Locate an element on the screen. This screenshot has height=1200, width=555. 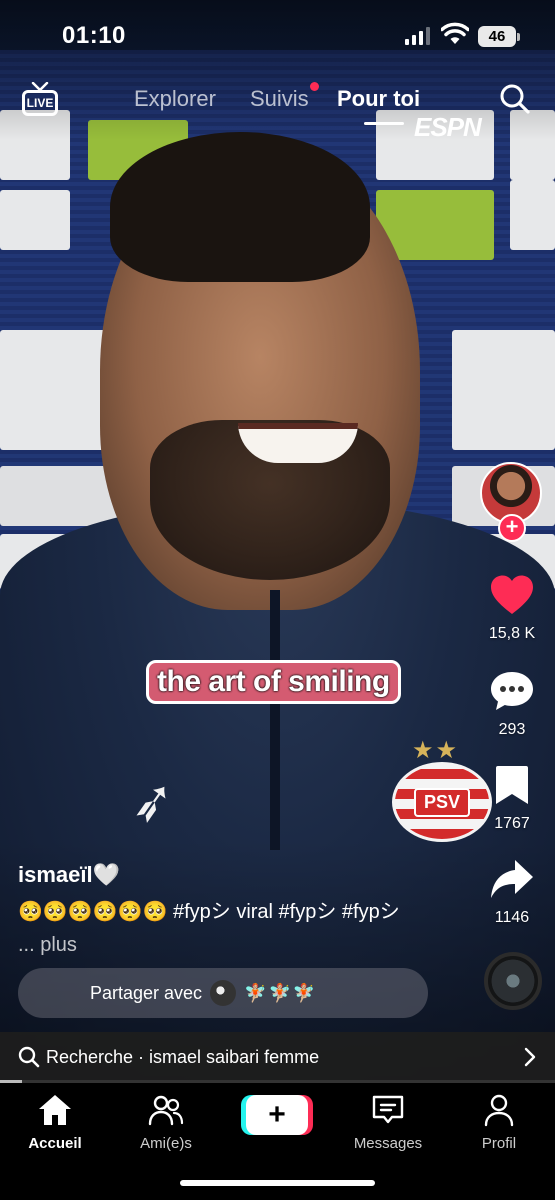
zipper is located at coordinates (275, 720).